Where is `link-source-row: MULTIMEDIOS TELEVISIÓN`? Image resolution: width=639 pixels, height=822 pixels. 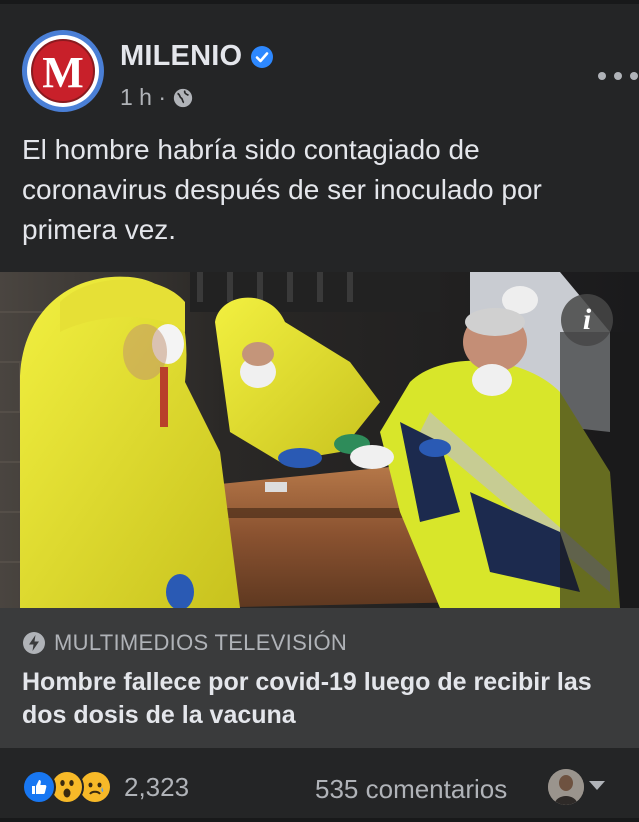 link-source-row: MULTIMEDIOS TELEVISIÓN is located at coordinates (184, 643).